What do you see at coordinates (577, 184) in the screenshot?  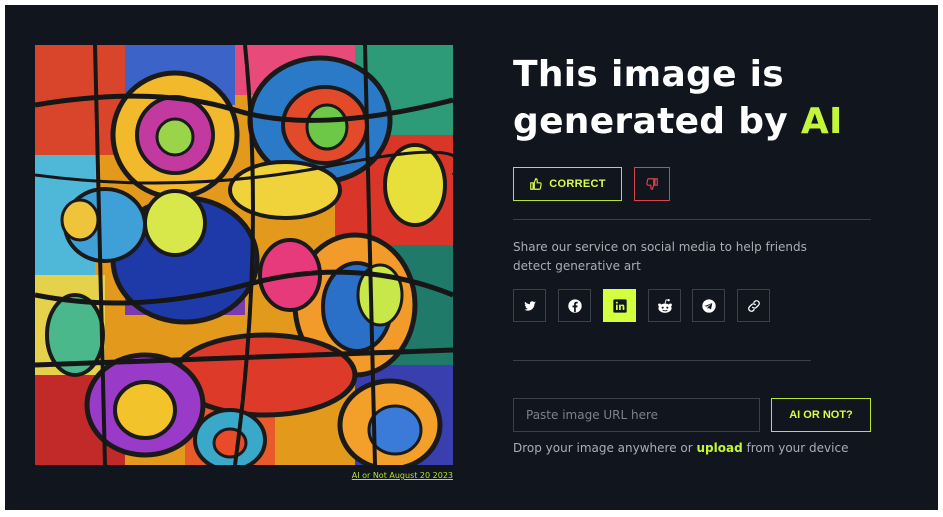 I see `correct-button-label: CORRECT` at bounding box center [577, 184].